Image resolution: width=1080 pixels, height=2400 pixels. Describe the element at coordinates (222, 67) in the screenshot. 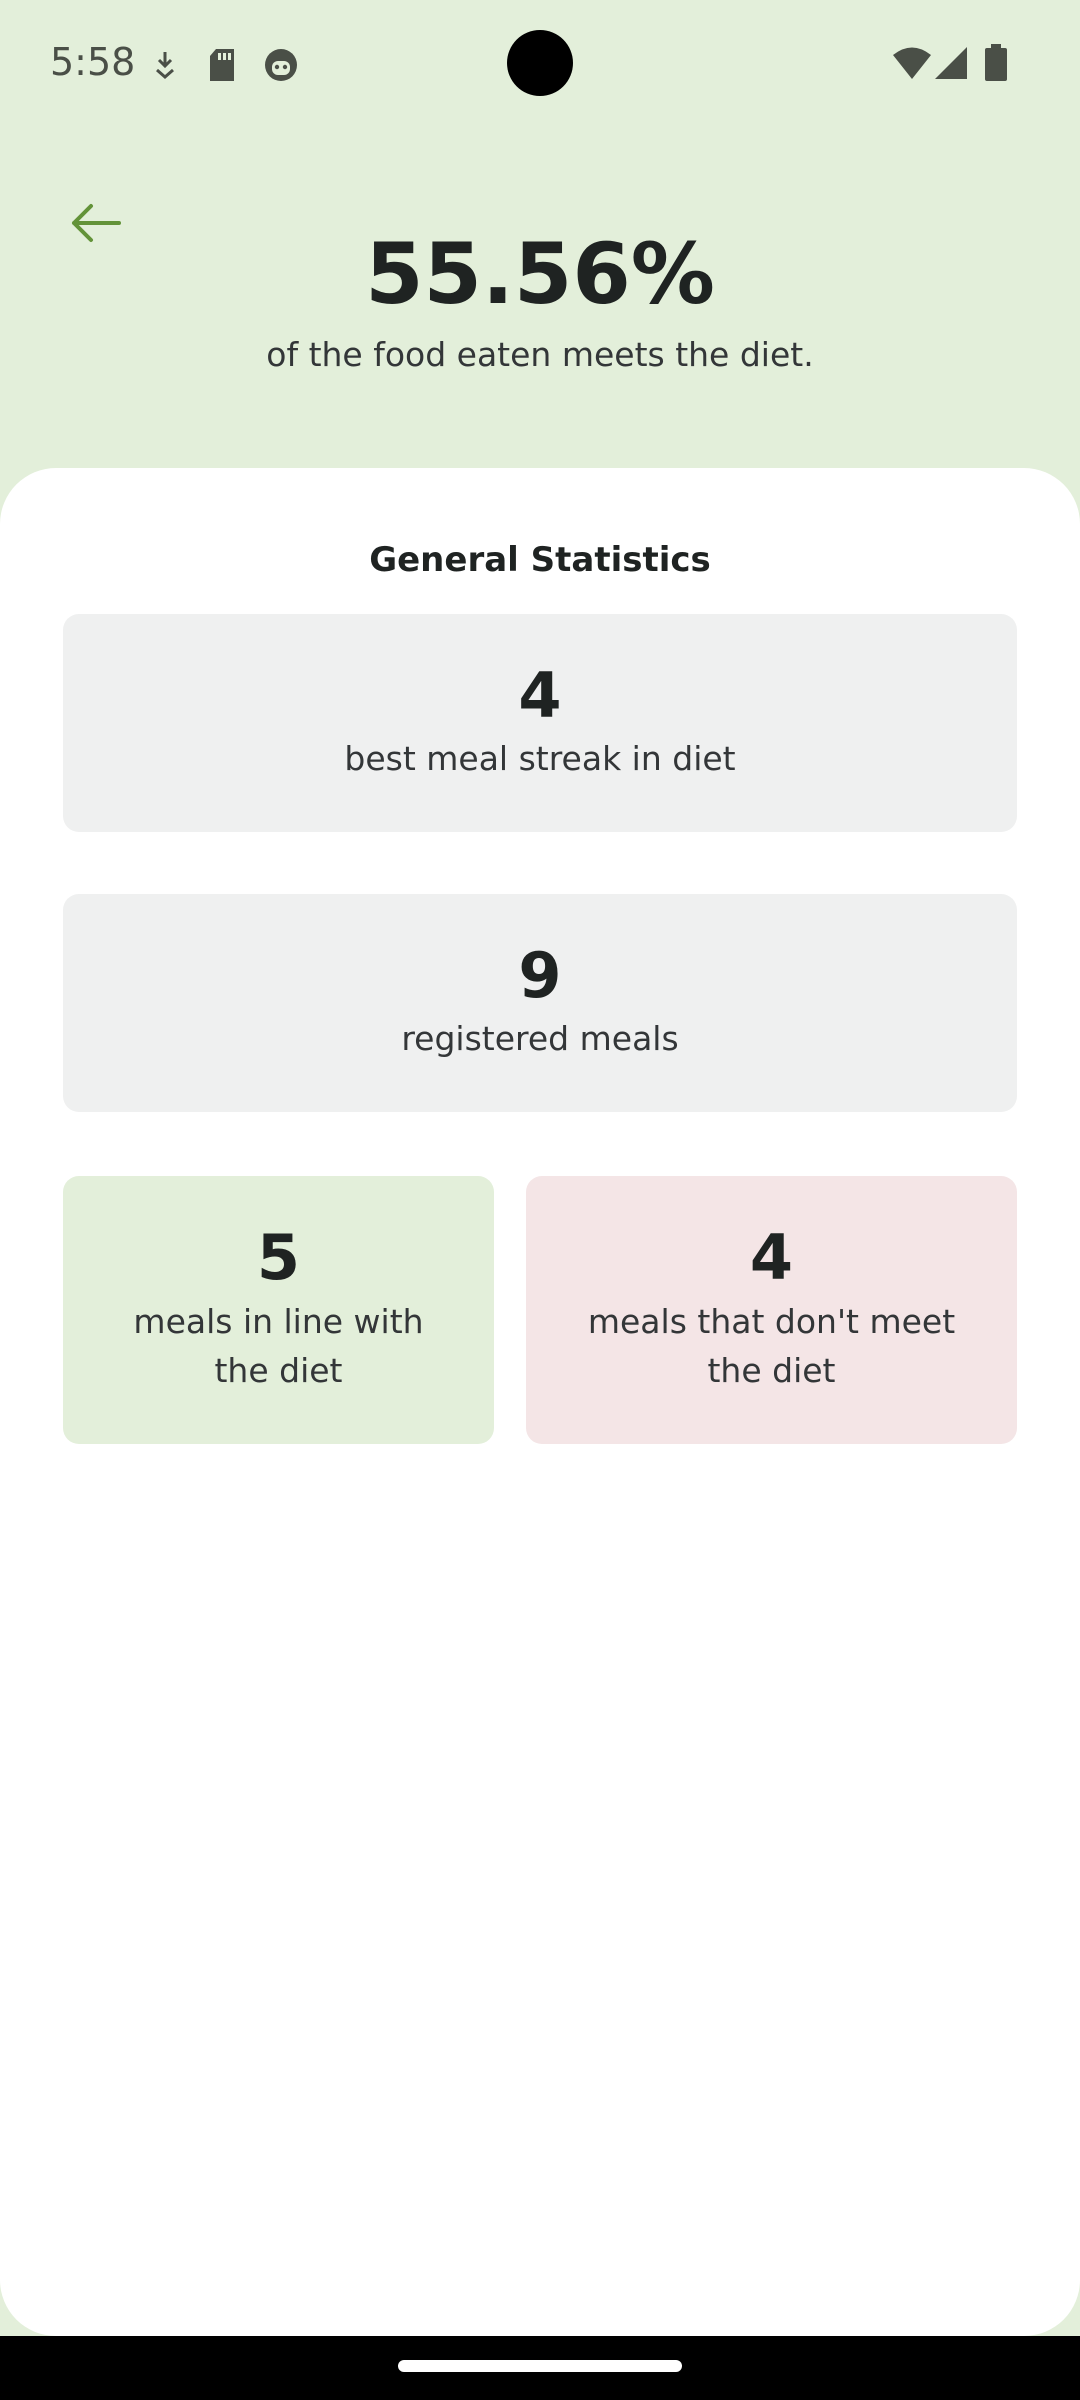

I see `sd-card-icon` at that location.